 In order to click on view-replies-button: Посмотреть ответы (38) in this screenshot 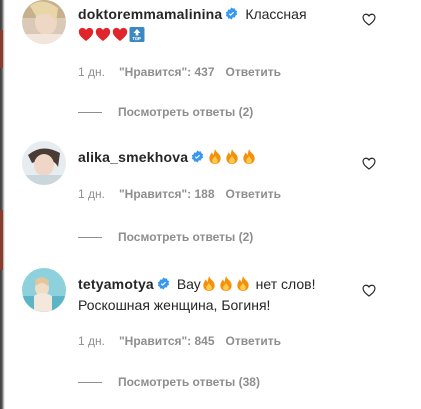, I will do `click(169, 382)`.